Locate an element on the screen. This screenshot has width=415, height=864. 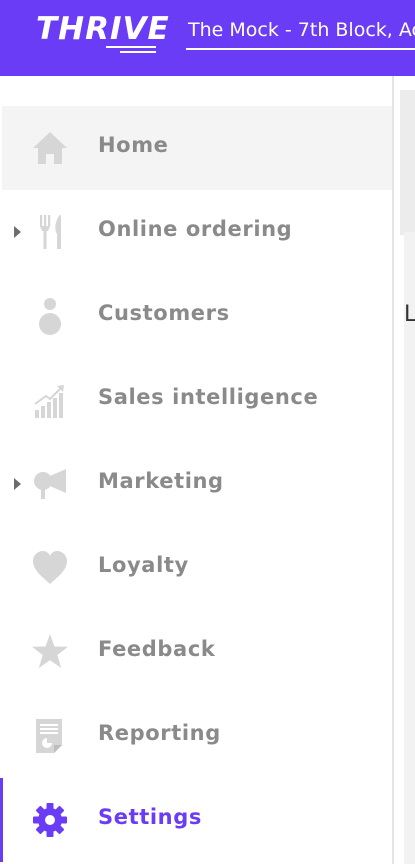
sidebar-item-label: Online ordering is located at coordinates (195, 229).